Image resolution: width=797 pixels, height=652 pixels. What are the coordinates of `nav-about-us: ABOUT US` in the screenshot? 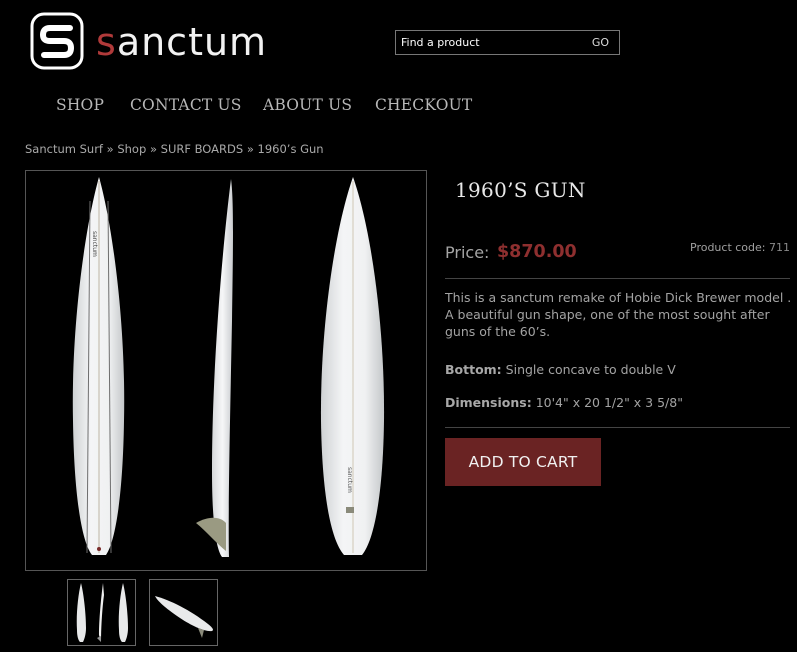 It's located at (307, 105).